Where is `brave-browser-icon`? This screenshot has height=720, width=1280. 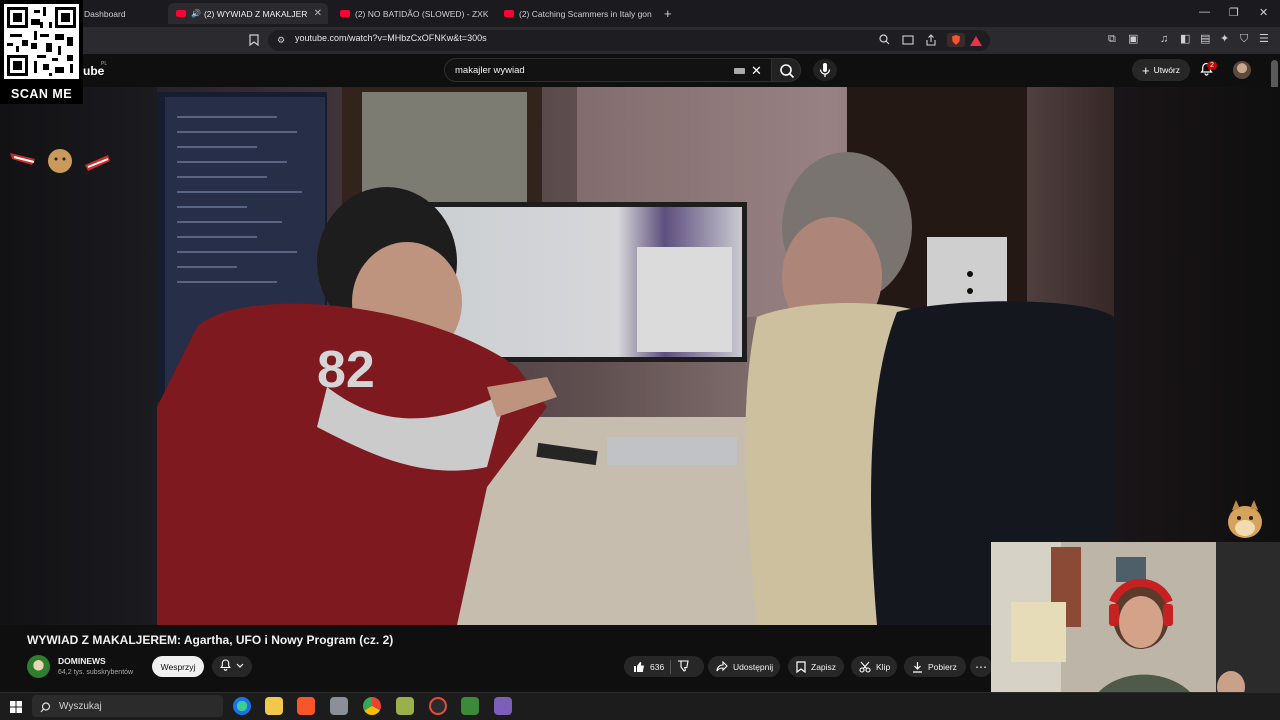
brave-browser-icon is located at coordinates (306, 706).